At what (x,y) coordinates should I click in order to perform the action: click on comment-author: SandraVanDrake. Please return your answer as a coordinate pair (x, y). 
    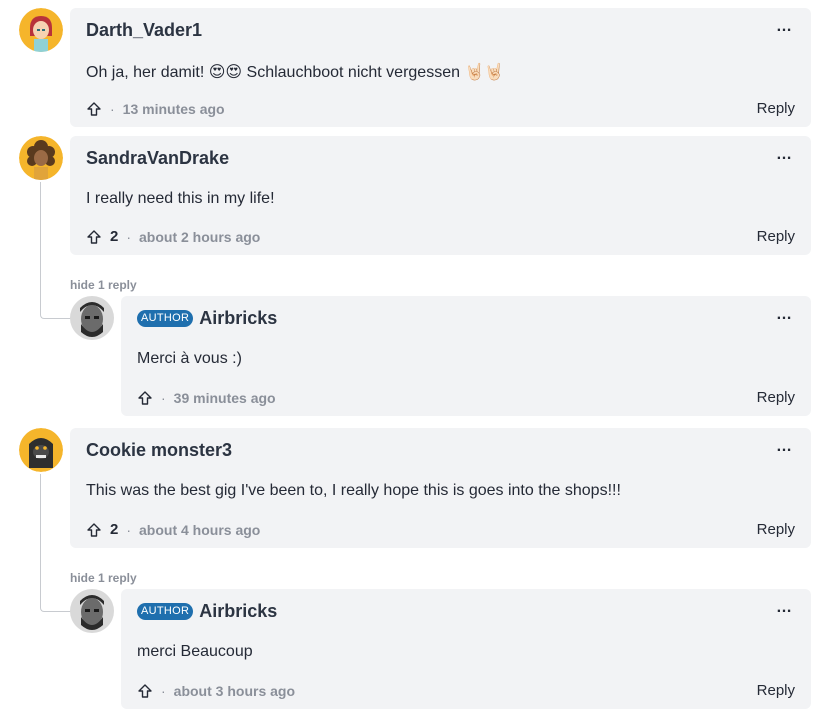
    Looking at the image, I should click on (157, 158).